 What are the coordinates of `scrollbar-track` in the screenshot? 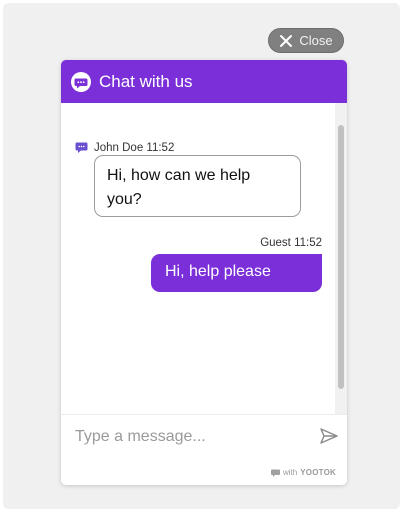 It's located at (341, 258).